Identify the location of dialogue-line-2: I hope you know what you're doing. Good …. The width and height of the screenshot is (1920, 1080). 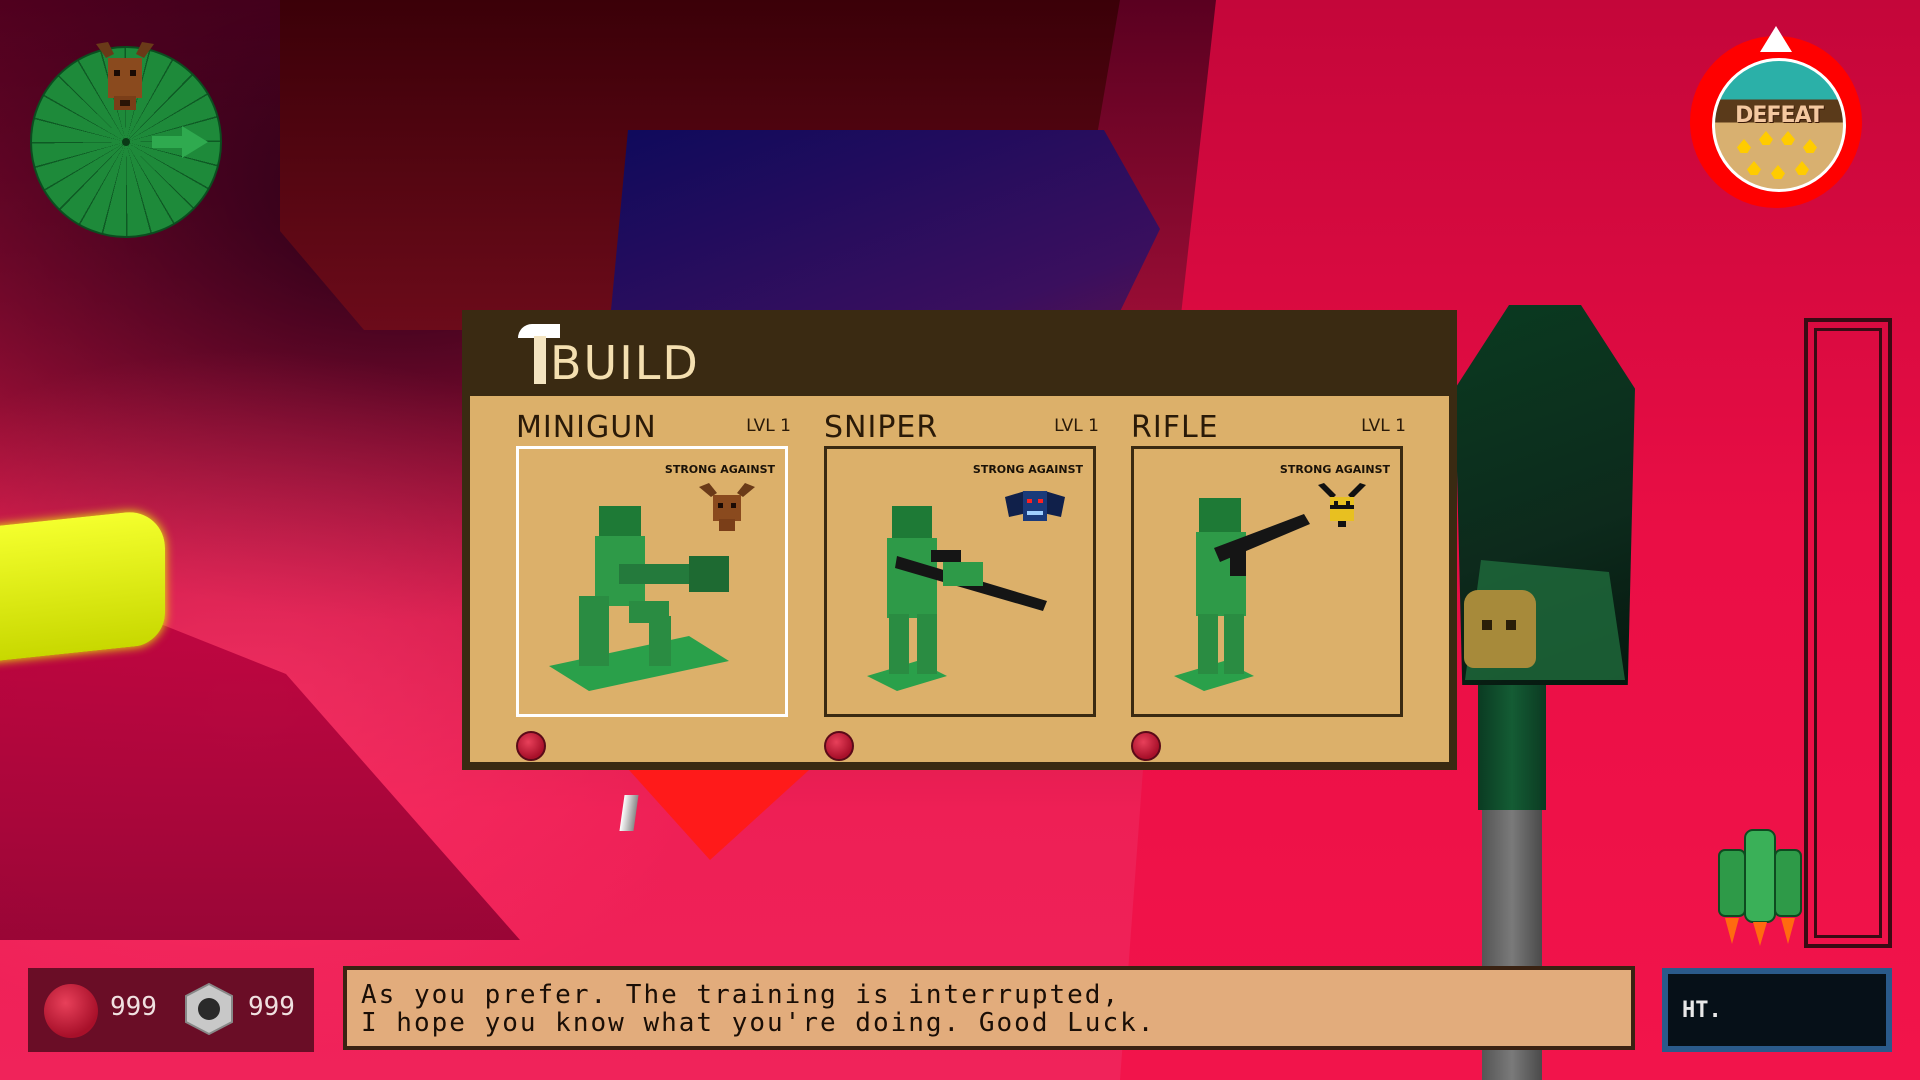
(758, 1023).